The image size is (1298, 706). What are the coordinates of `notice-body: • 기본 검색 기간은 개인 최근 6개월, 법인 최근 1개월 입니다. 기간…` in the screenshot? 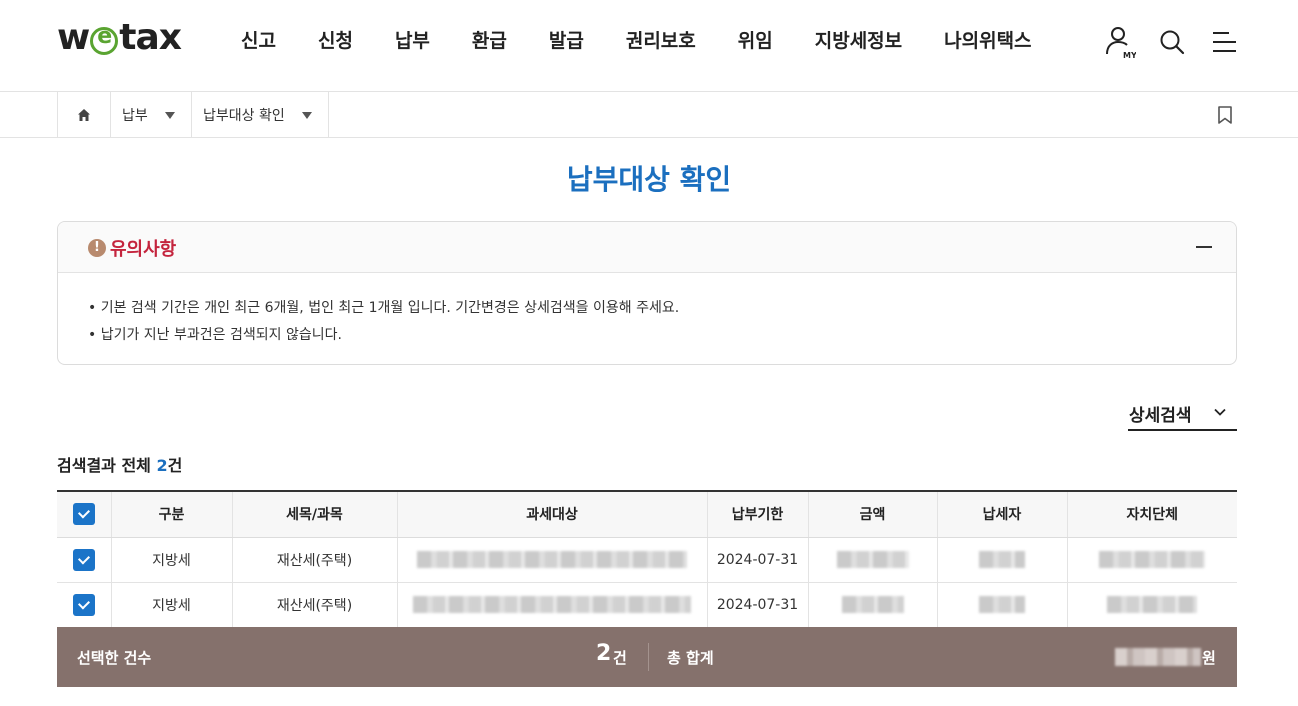 It's located at (647, 311).